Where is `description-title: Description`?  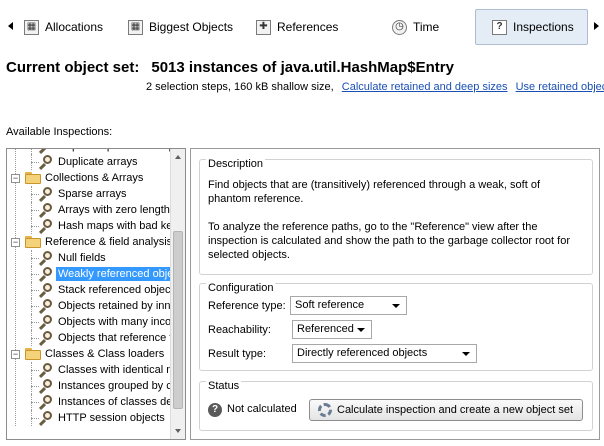
description-title: Description is located at coordinates (236, 164).